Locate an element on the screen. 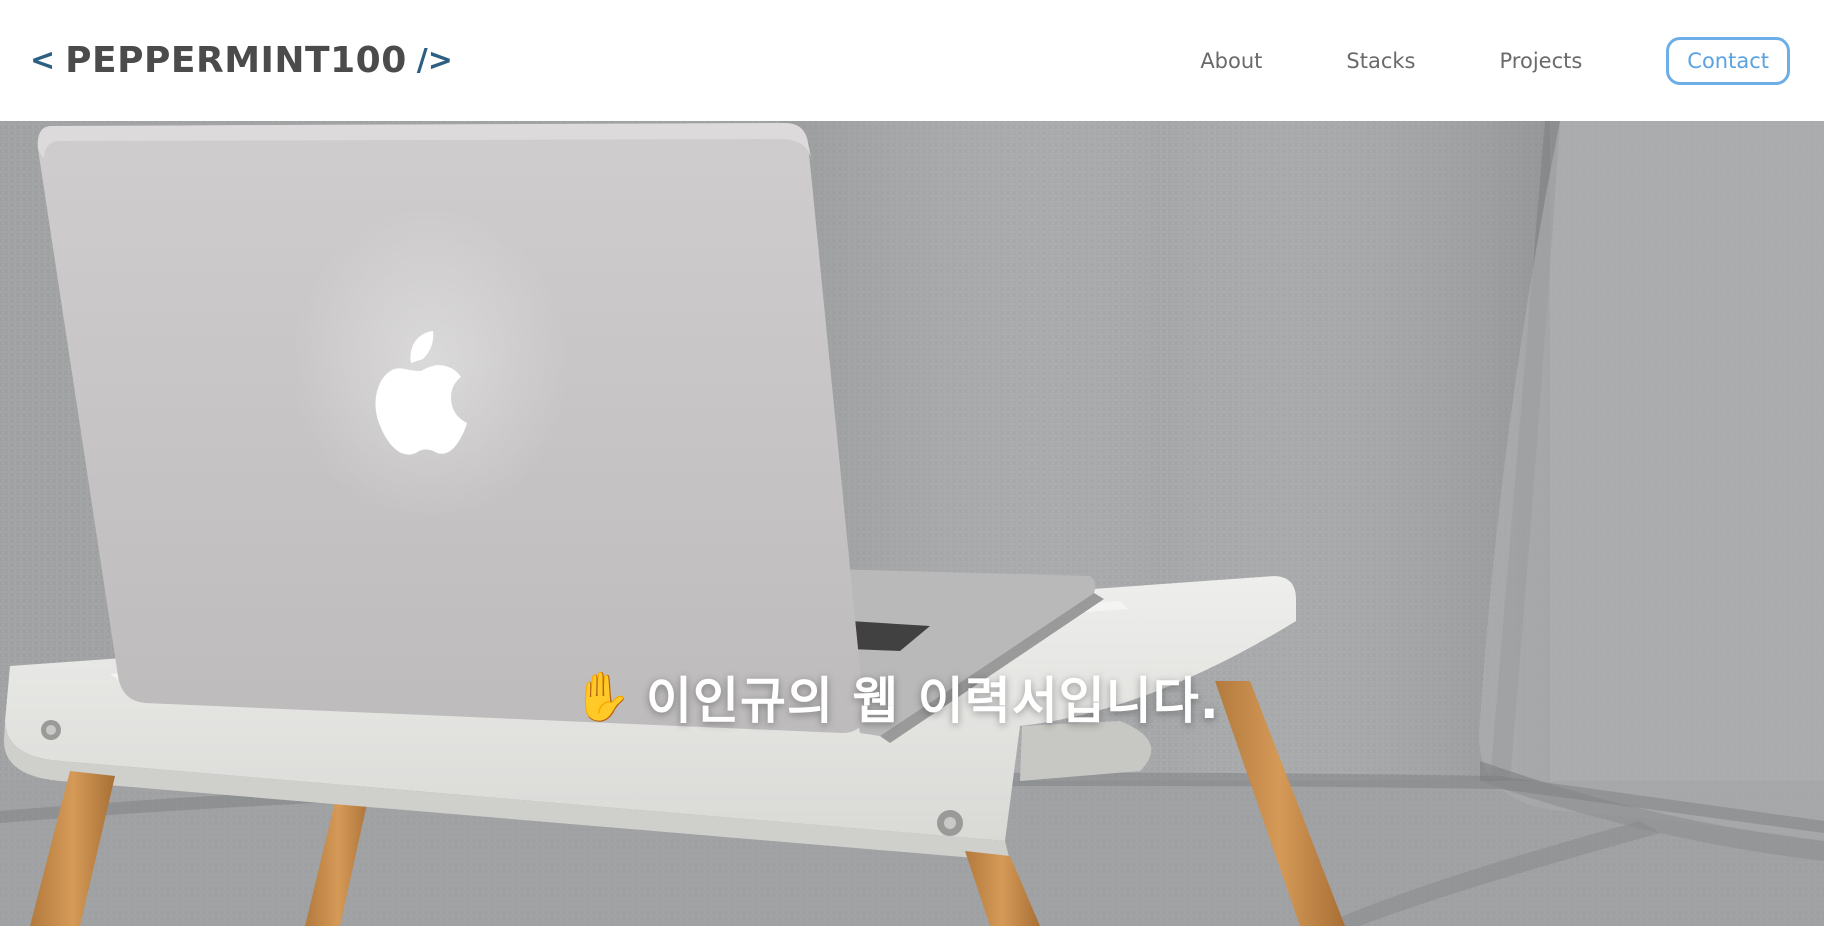  logo-close-bracket: /> is located at coordinates (434, 60).